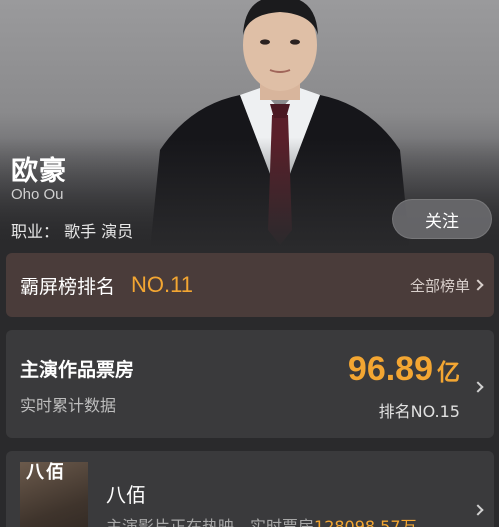 The image size is (499, 527). Describe the element at coordinates (448, 373) in the screenshot. I see `box-office-unit: 亿` at that location.